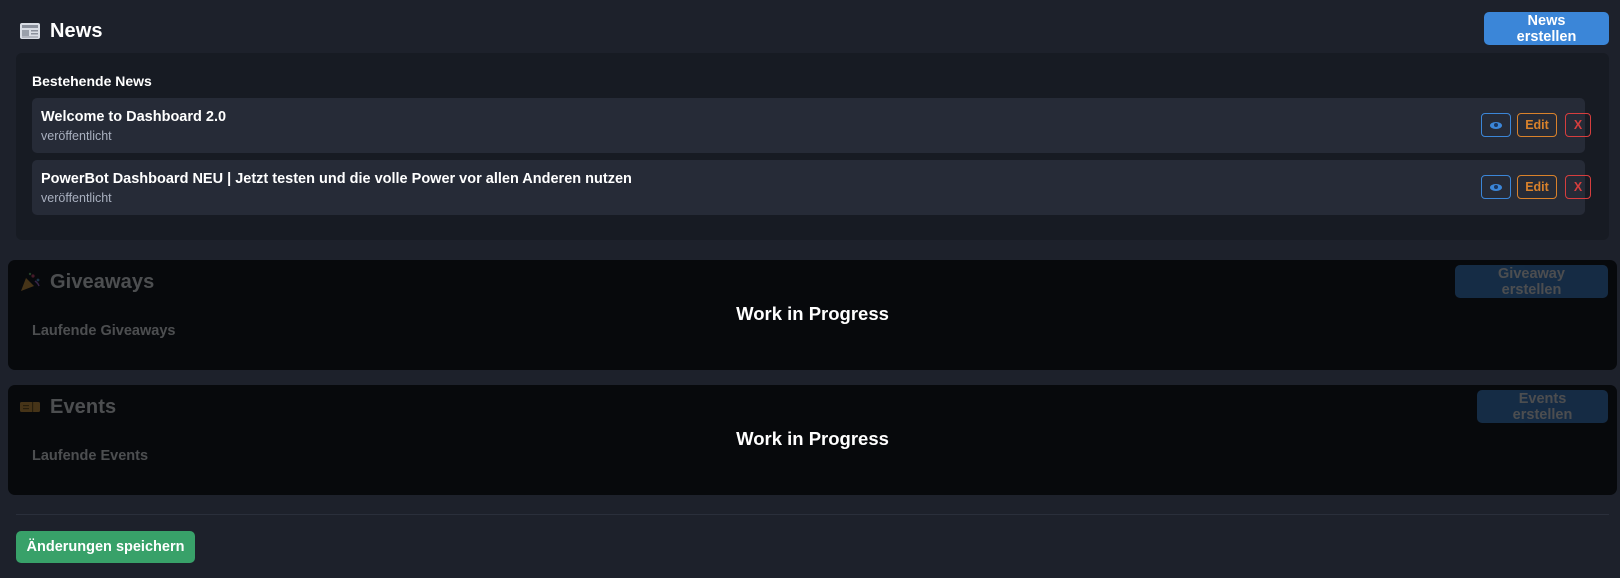 The width and height of the screenshot is (1620, 578). I want to click on news-list-heading: Bestehende News, so click(92, 81).